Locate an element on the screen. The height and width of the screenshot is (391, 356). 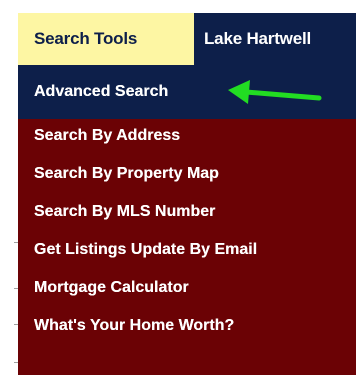
menu-item-label: Search By MLS Number is located at coordinates (125, 211).